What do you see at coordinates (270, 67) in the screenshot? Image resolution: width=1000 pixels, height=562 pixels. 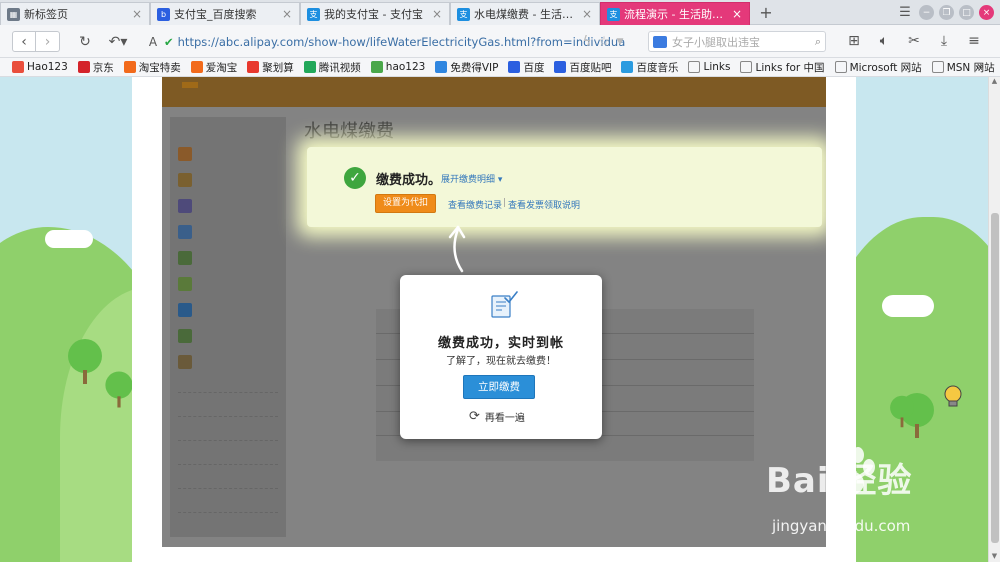 I see `bookmark-juhuasuan: 聚划算` at bounding box center [270, 67].